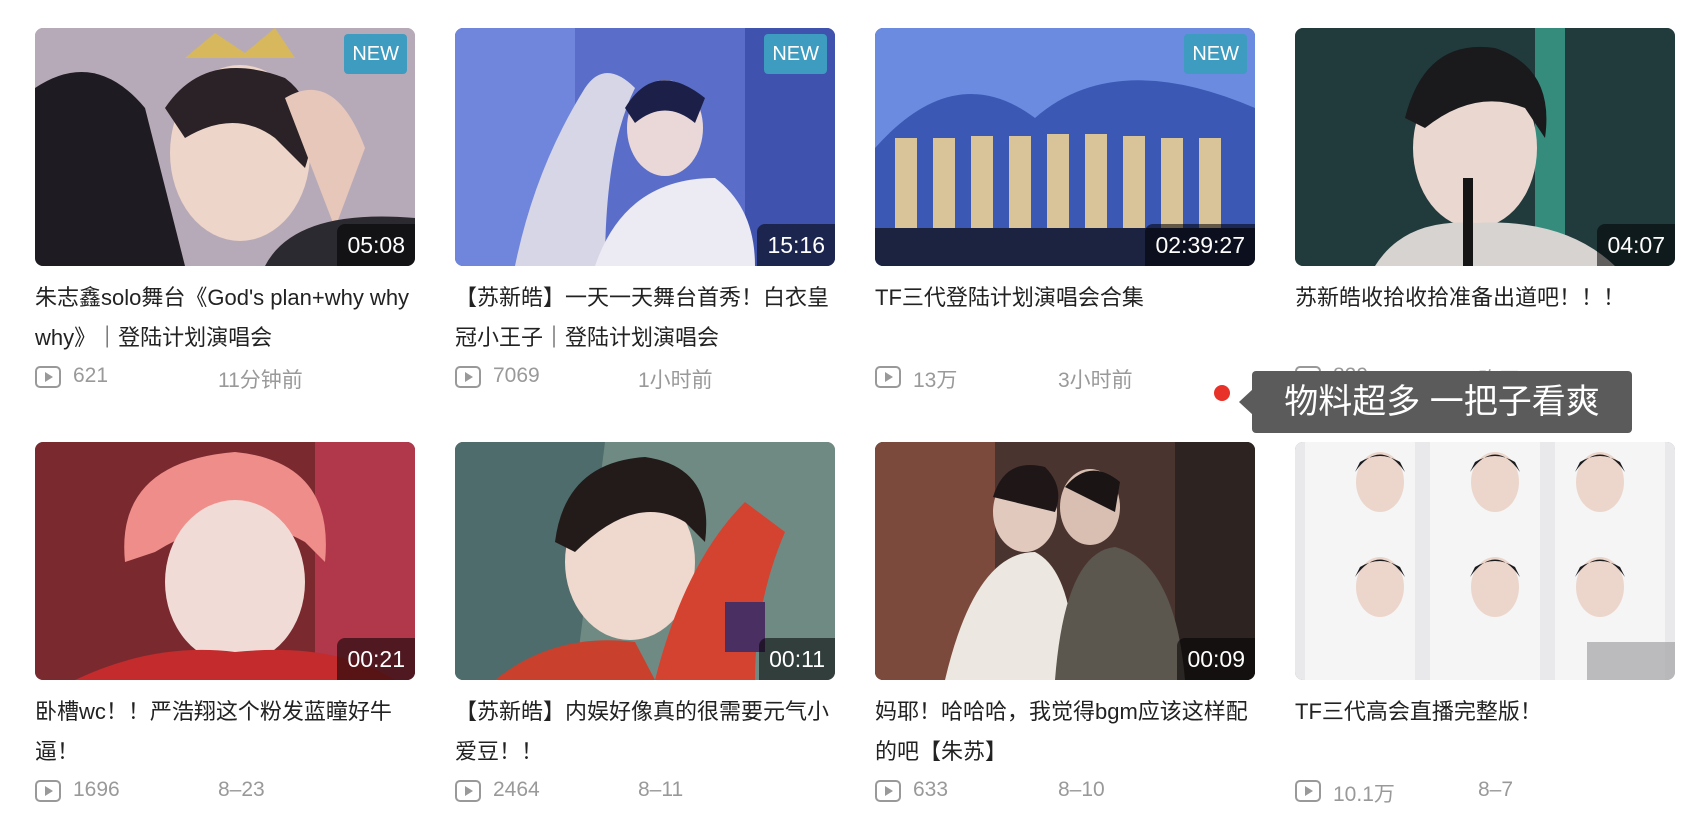 The image size is (1704, 828). I want to click on video-card: NEW 02:39:27 TF三代登陆计划演唱会合集 13万 3小时前, so click(1065, 213).